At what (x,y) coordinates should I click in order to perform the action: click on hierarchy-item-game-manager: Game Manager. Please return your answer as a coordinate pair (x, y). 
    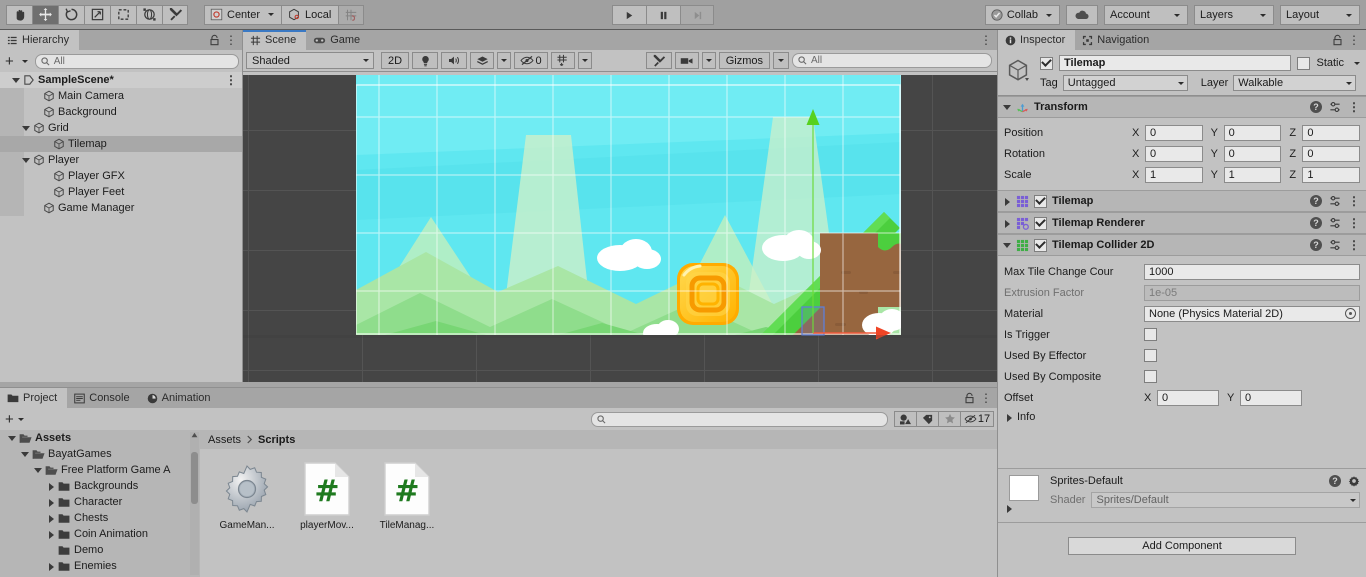
    Looking at the image, I should click on (121, 208).